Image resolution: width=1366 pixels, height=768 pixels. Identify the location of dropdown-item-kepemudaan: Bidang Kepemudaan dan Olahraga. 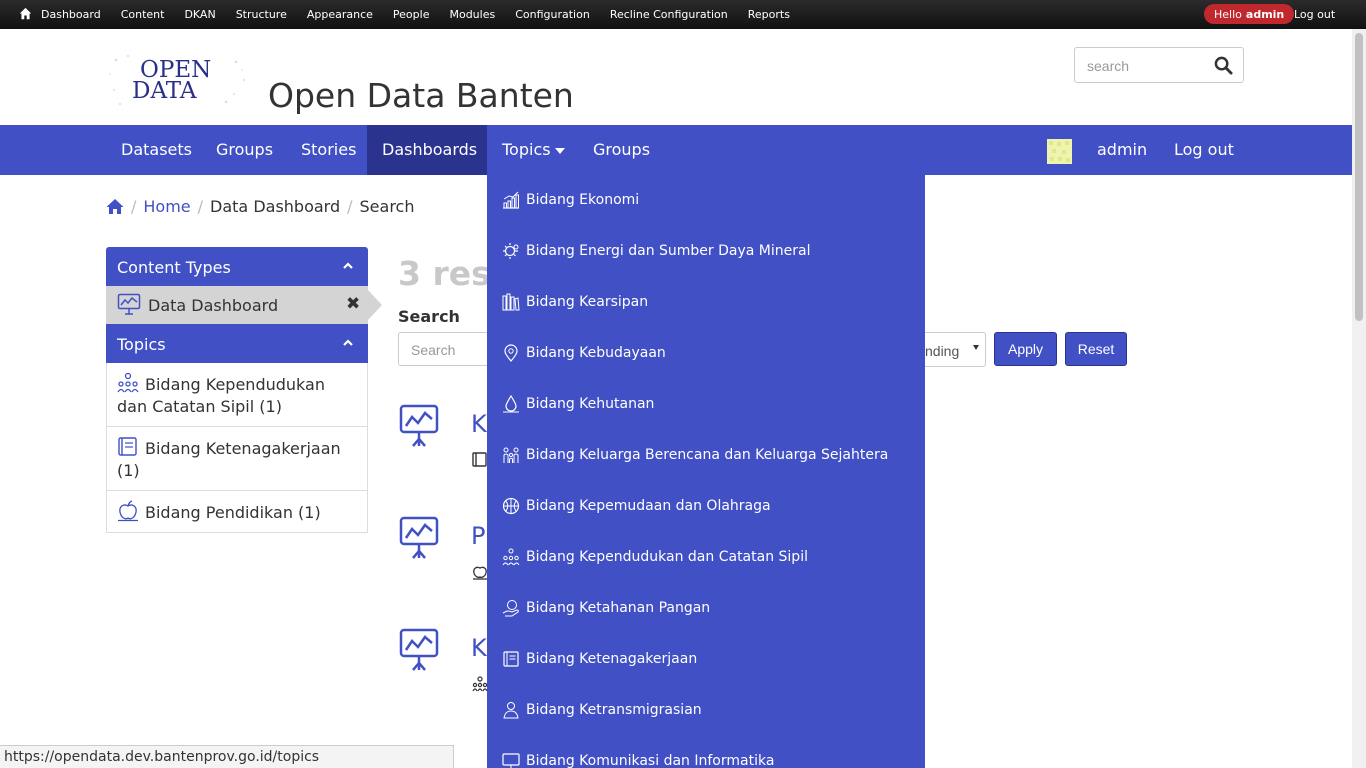
(636, 506).